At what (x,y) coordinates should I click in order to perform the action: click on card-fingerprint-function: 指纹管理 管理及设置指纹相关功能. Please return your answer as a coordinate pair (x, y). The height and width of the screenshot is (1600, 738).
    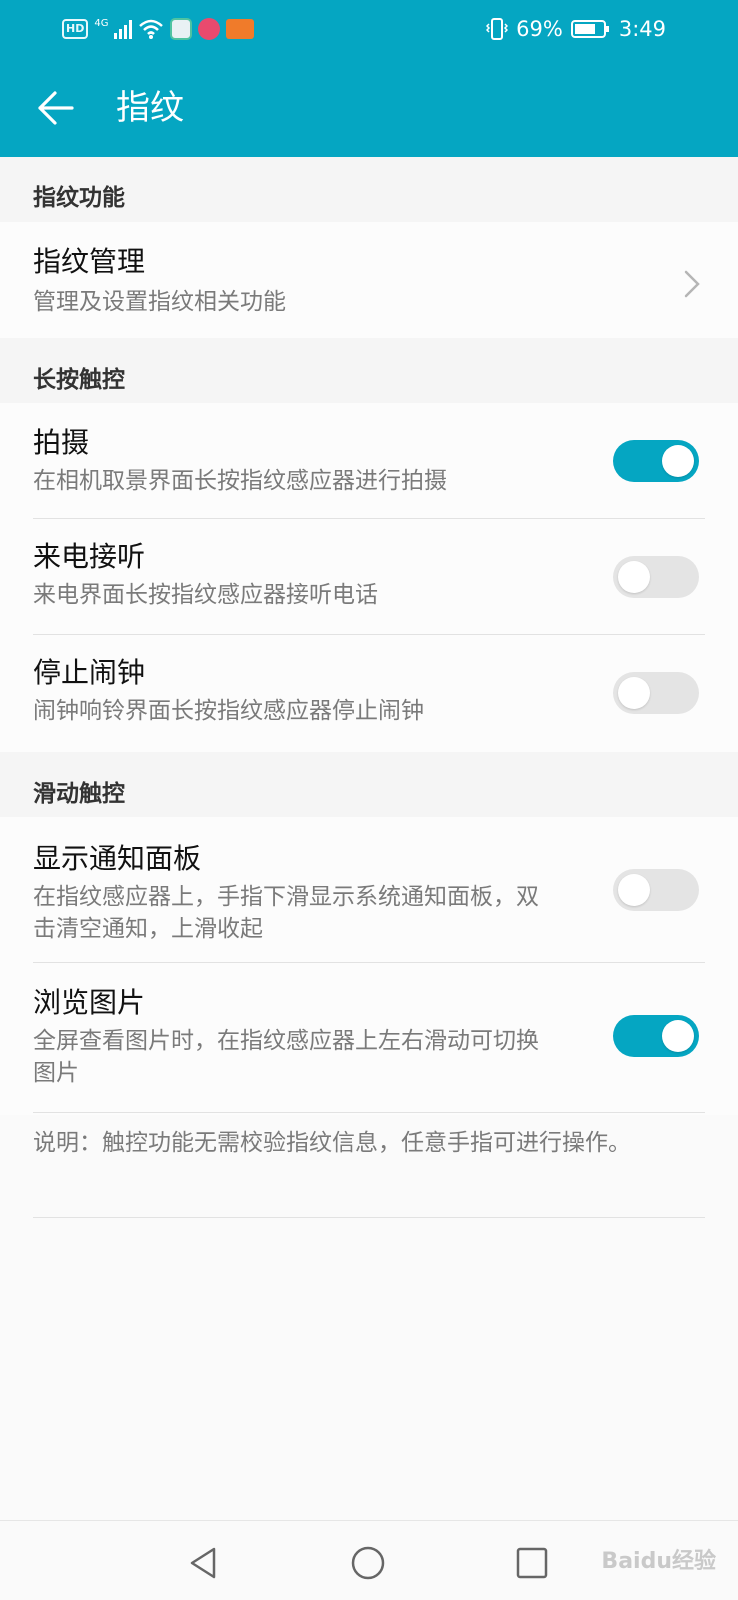
    Looking at the image, I should click on (369, 280).